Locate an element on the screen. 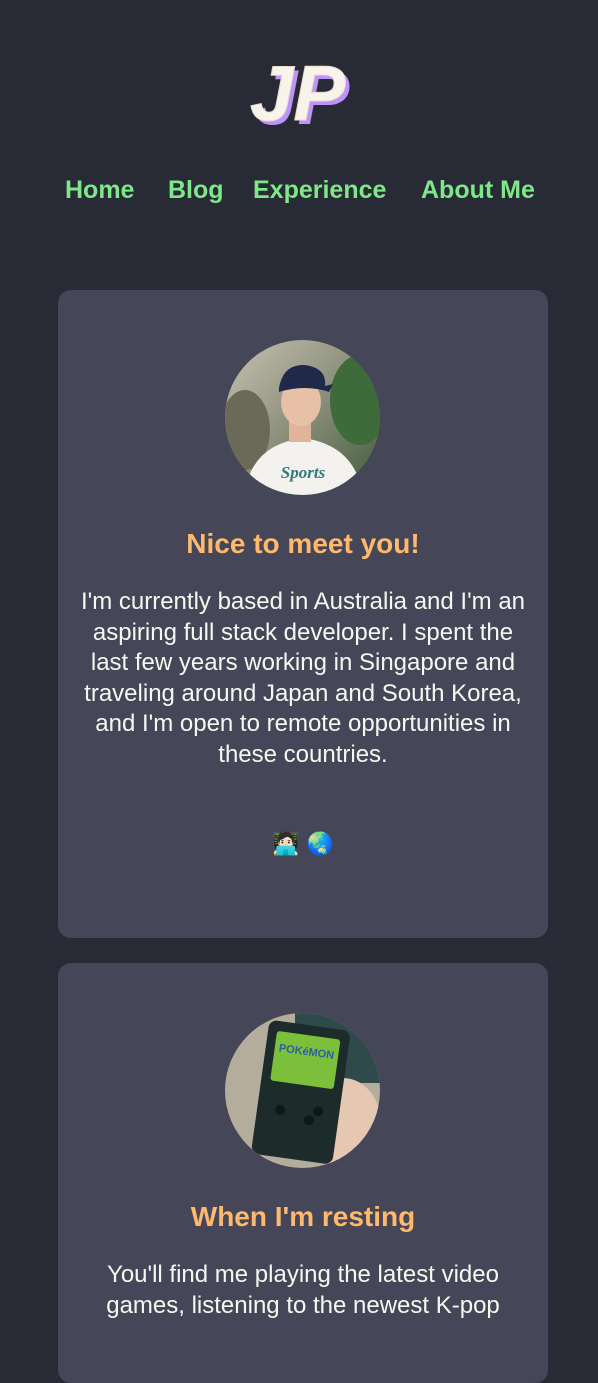  jp-logo-icon: JP JP is located at coordinates (300, 95).